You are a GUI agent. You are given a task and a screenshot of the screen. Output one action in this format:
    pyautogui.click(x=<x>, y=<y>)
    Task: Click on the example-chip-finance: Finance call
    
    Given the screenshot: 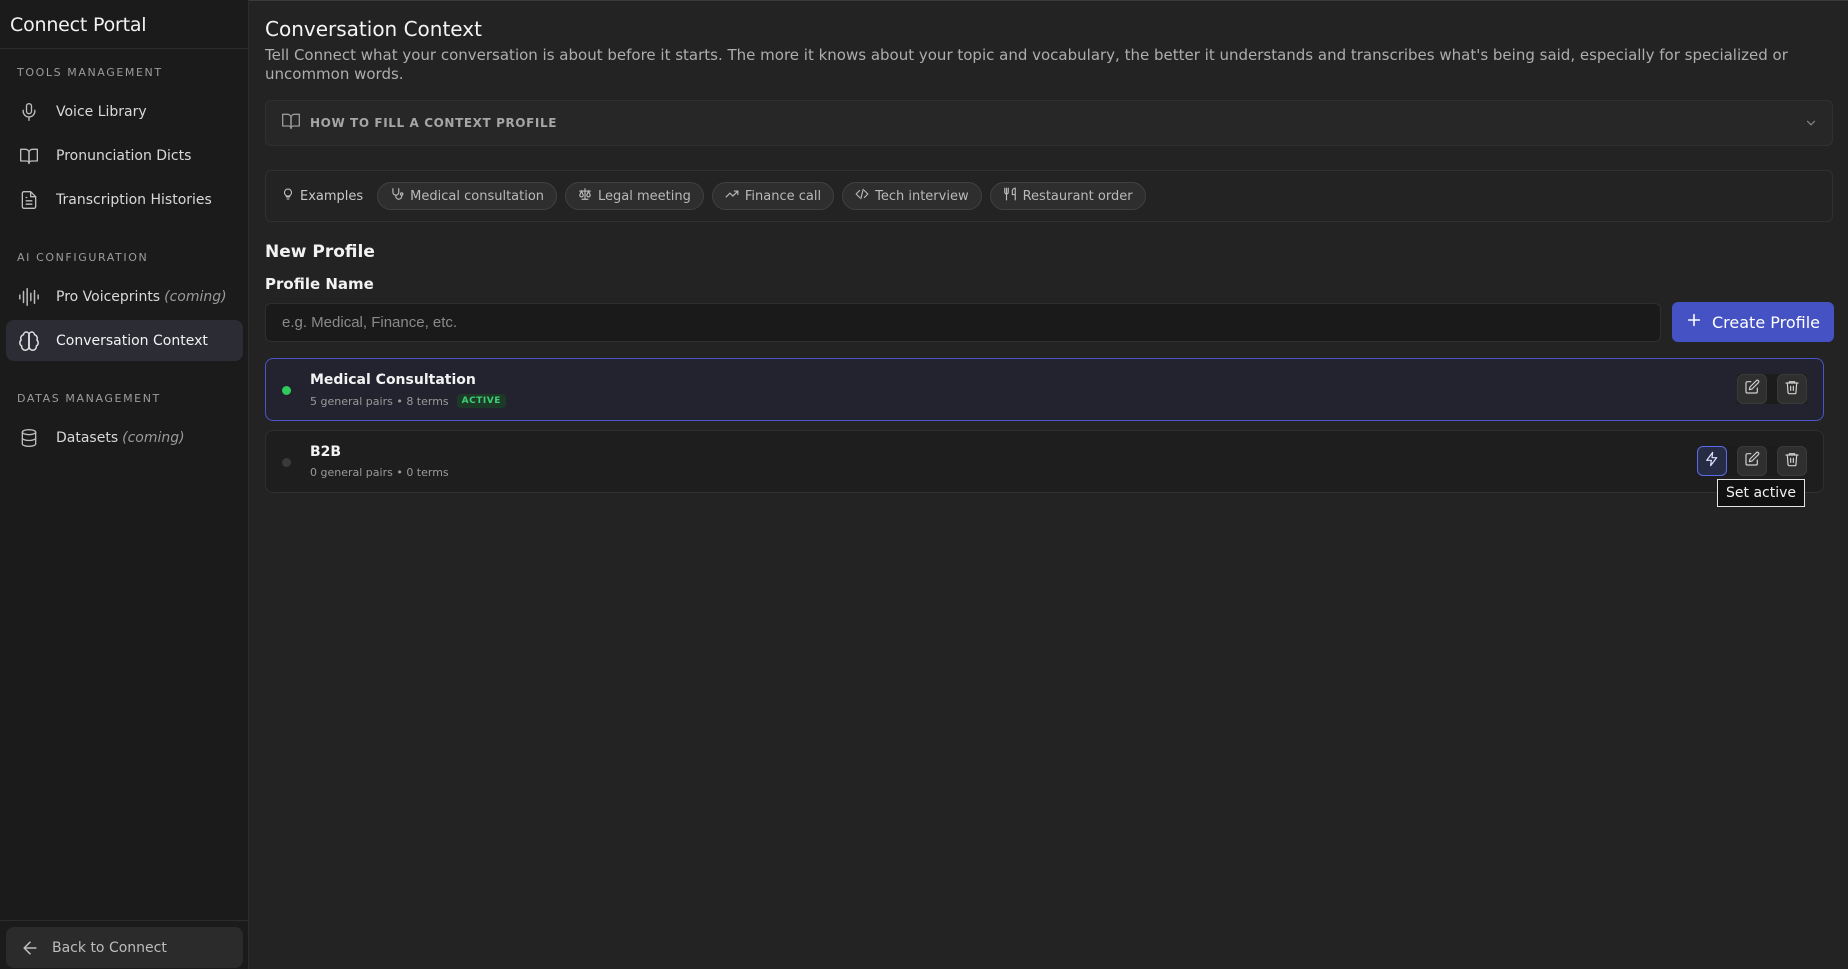 What is the action you would take?
    pyautogui.click(x=773, y=196)
    